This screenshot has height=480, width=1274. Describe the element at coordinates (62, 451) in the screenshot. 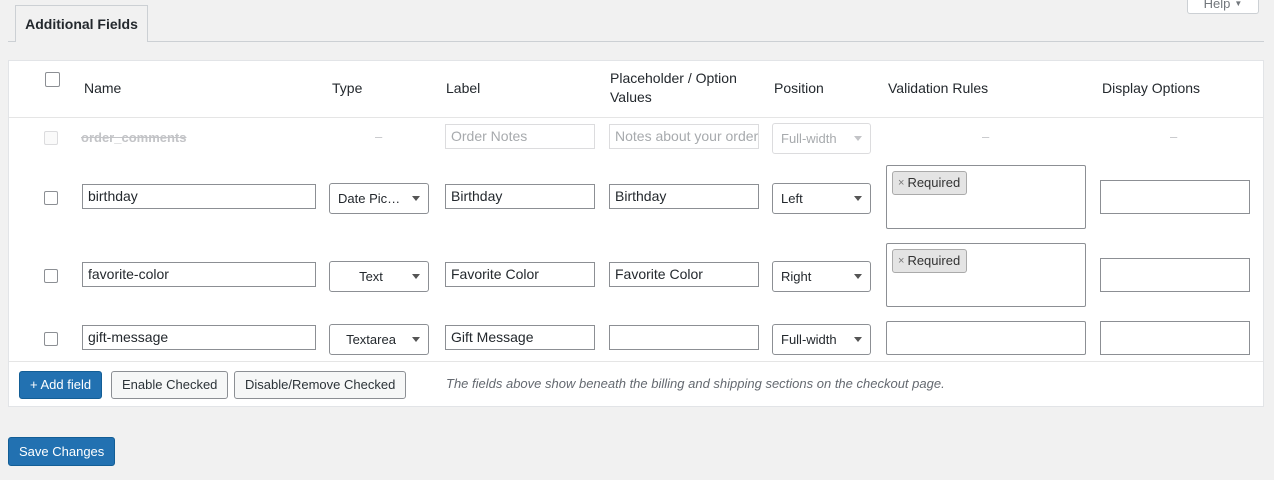

I see `save-changes-button: Save Changes` at that location.